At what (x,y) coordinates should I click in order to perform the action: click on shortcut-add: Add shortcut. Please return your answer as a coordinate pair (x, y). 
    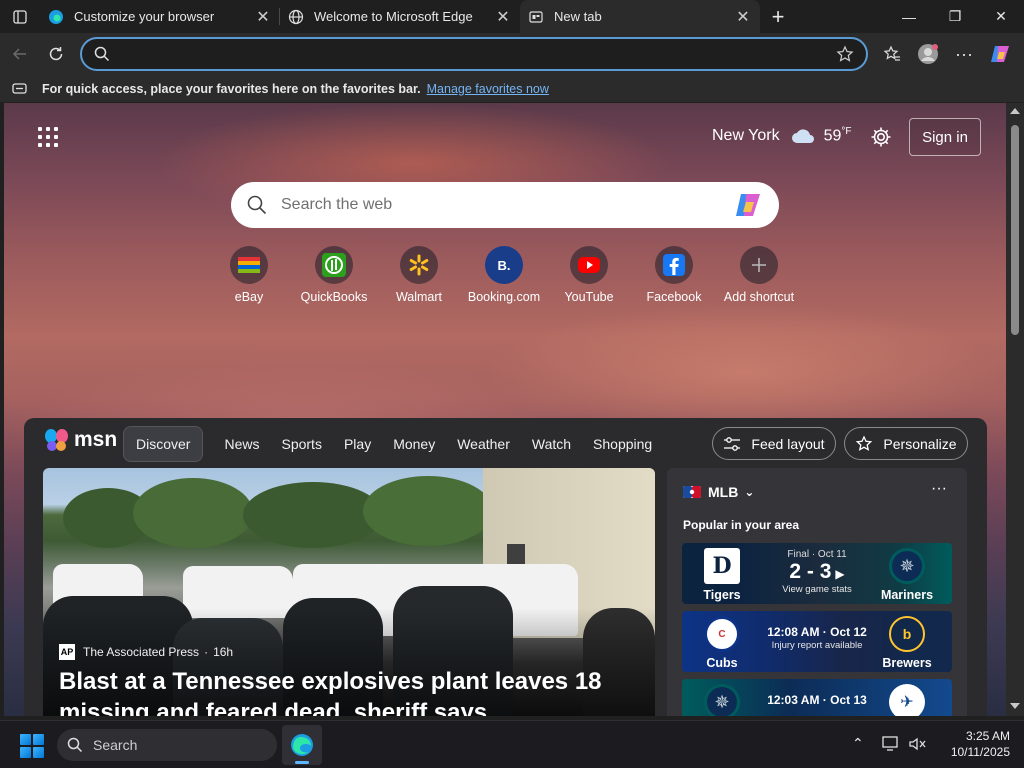
    Looking at the image, I should click on (759, 275).